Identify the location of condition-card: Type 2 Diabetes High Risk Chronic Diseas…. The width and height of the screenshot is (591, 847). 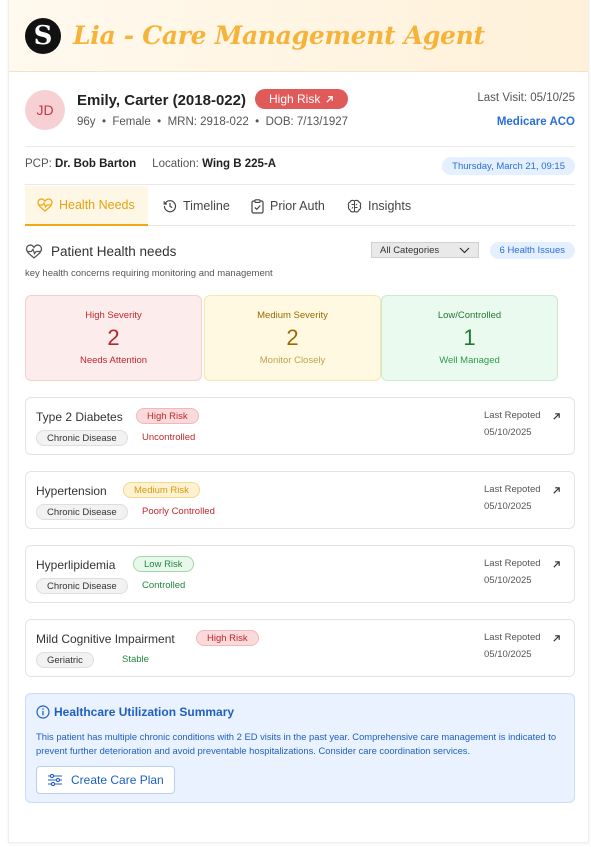
(300, 426).